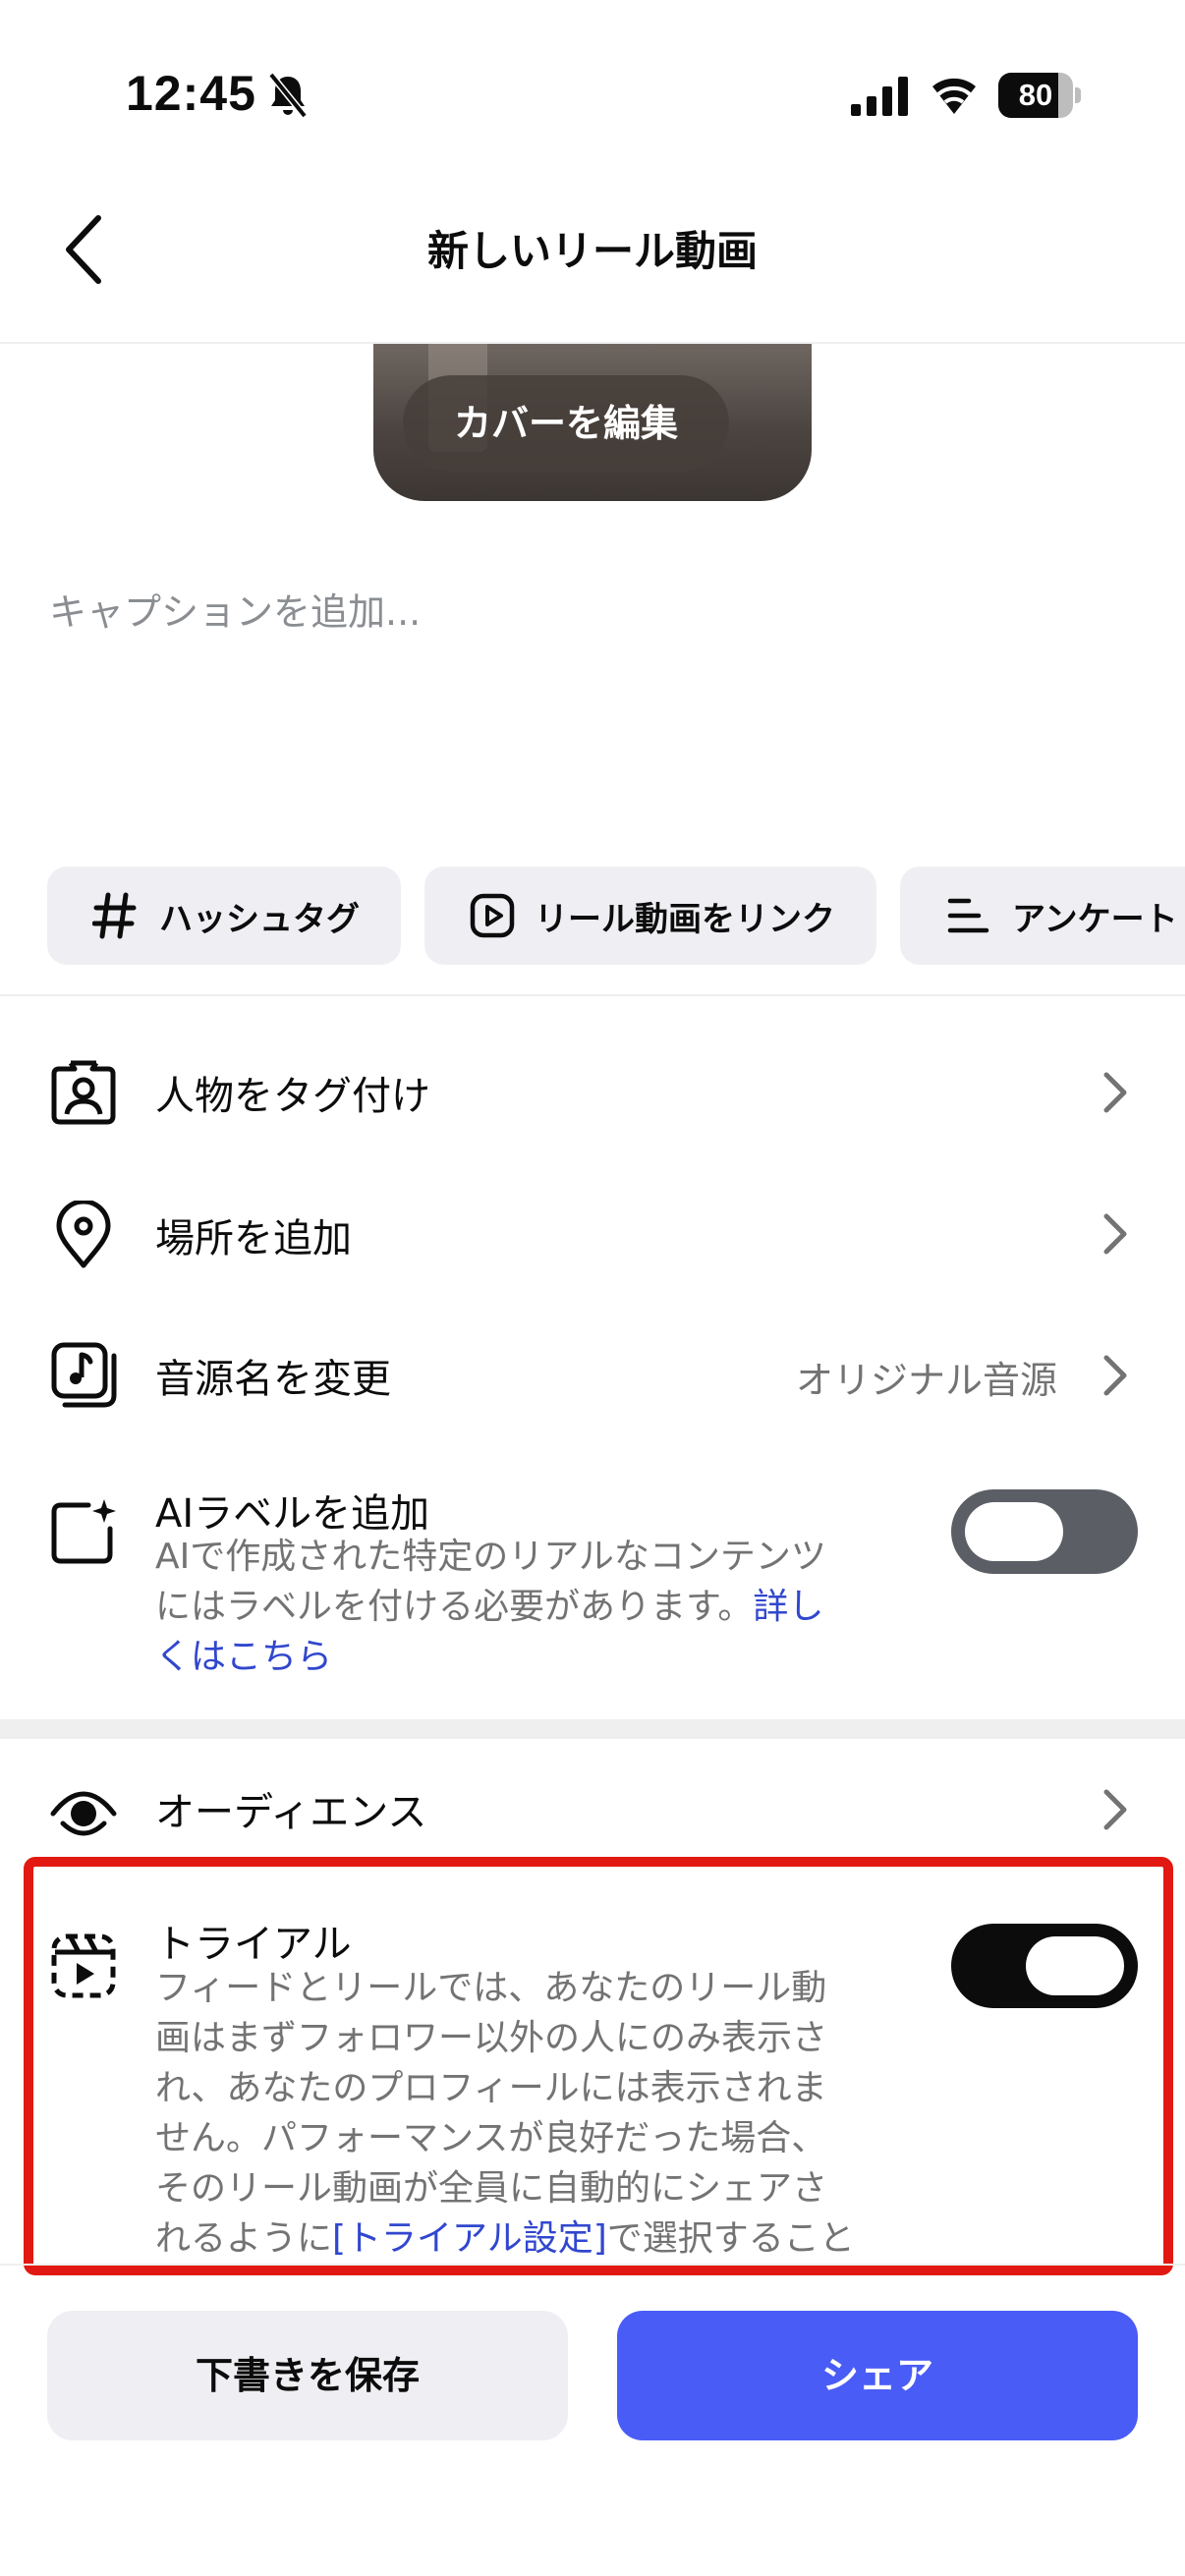  I want to click on row-tag-people-label: 人物をタグ付け, so click(292, 1096).